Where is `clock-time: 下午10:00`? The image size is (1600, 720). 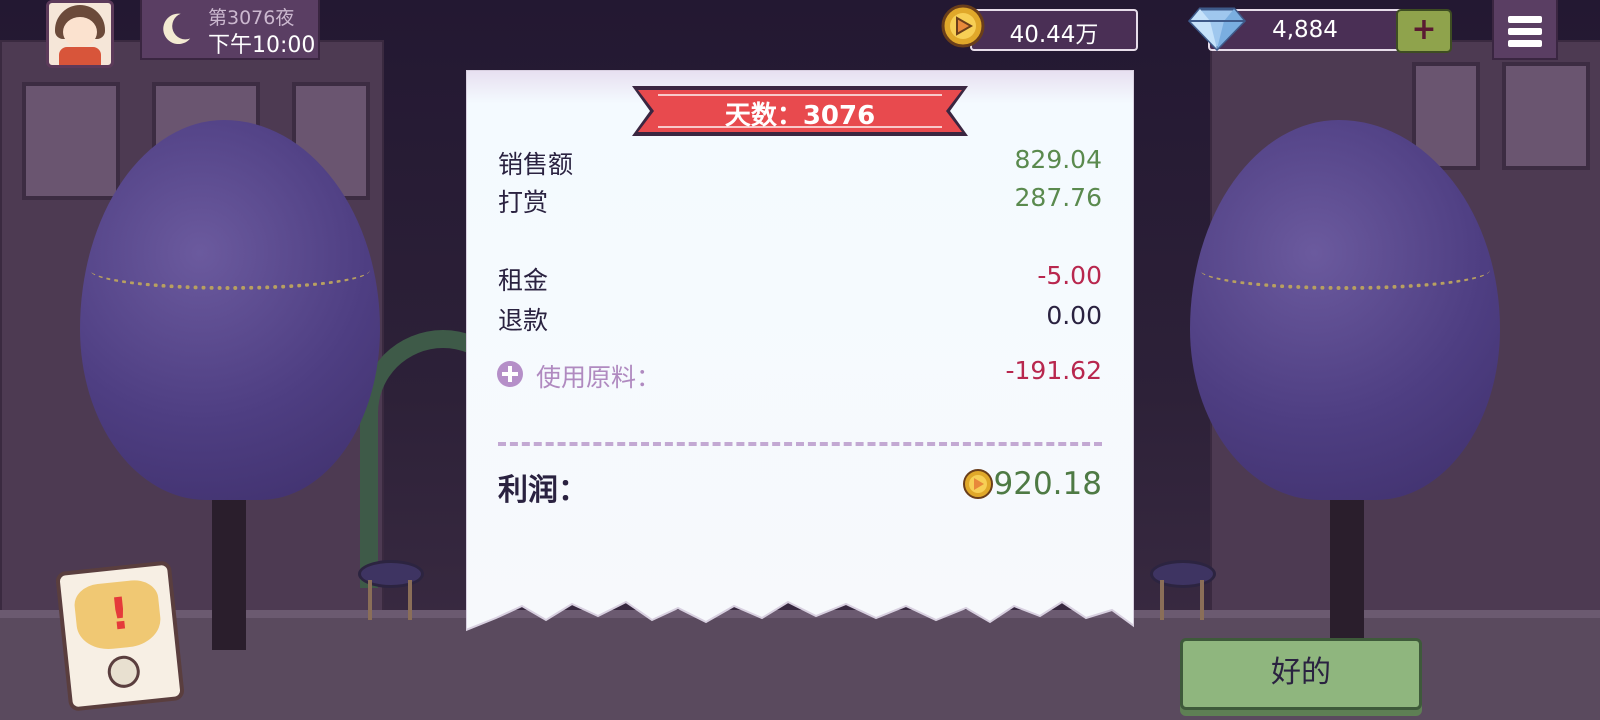
clock-time: 下午10:00 is located at coordinates (262, 45).